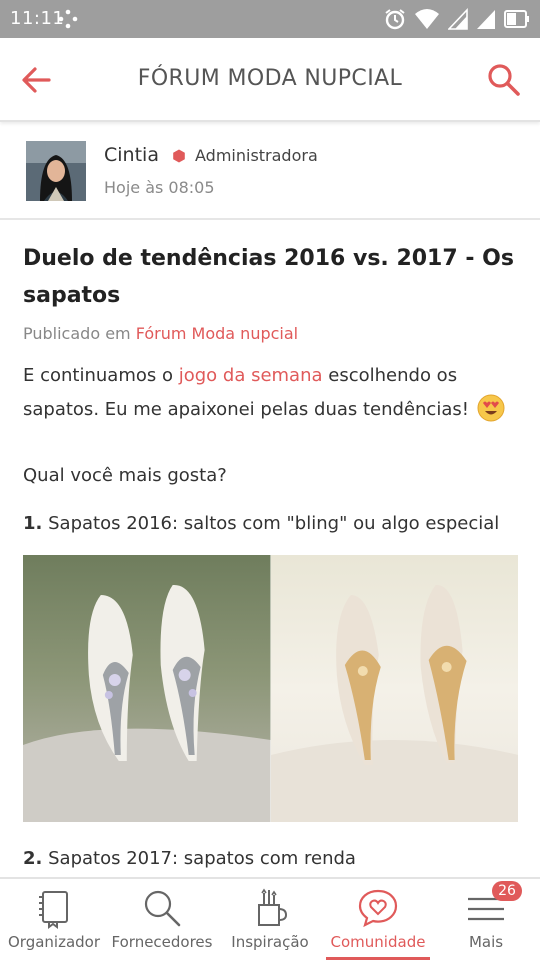 This screenshot has width=540, height=960. I want to click on nav-organizador: Organizador, so click(54, 919).